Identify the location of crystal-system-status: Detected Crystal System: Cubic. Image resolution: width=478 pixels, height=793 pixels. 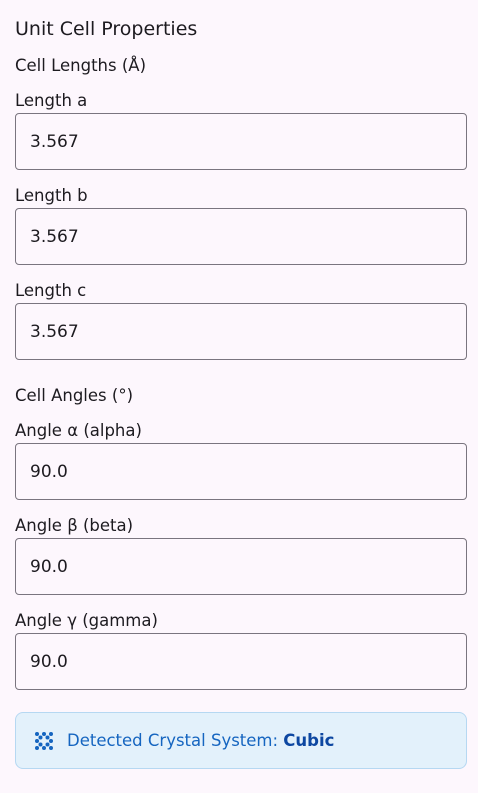
(241, 740).